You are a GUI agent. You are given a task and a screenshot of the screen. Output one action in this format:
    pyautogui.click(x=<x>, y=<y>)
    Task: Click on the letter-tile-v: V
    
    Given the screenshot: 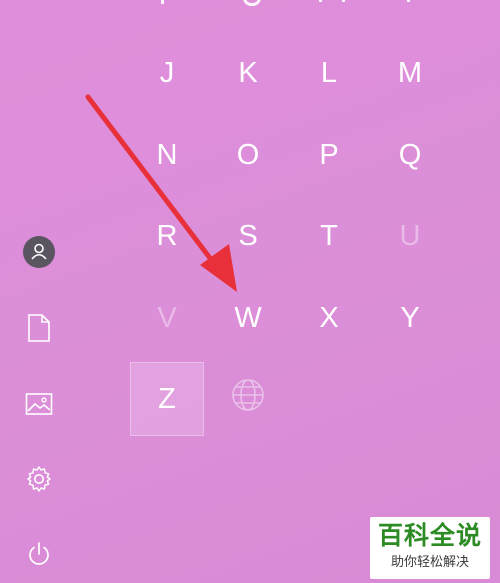 What is the action you would take?
    pyautogui.click(x=167, y=317)
    